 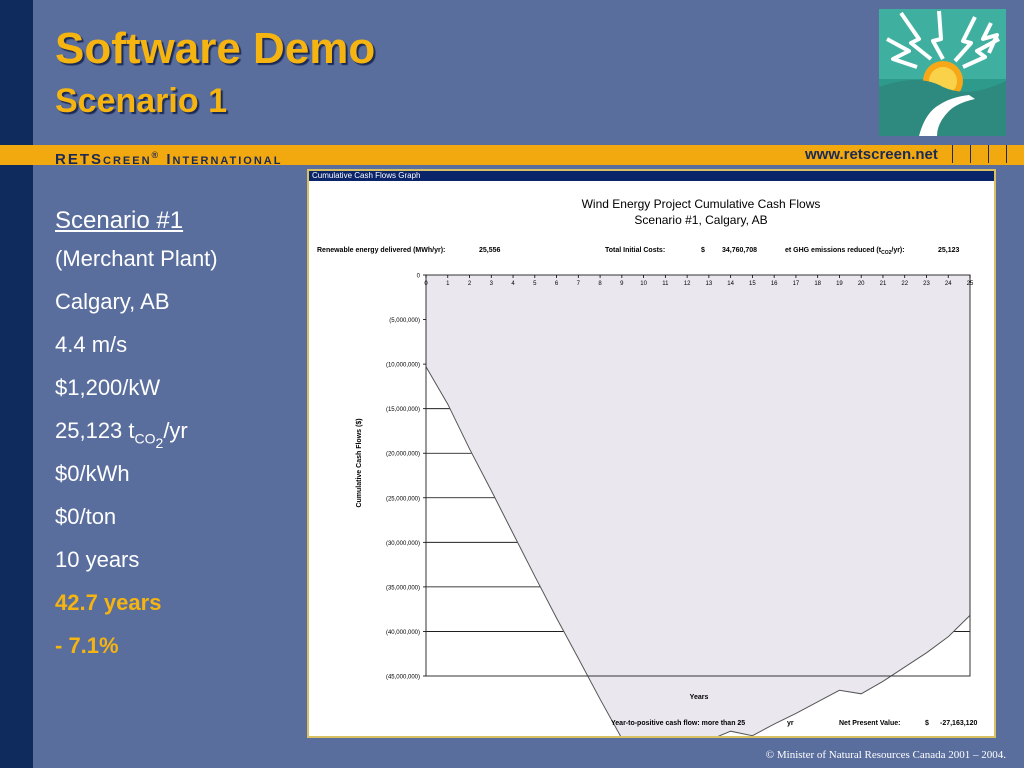 I want to click on irr-result: - 7.1%, so click(x=87, y=645).